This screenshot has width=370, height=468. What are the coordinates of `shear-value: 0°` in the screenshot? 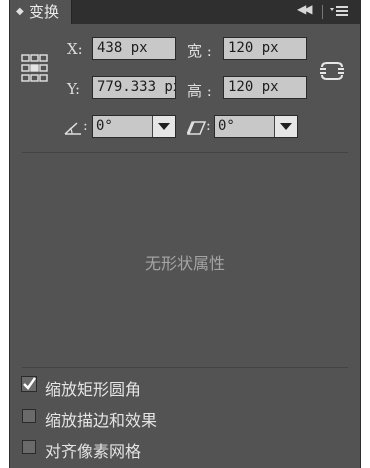 It's located at (226, 126).